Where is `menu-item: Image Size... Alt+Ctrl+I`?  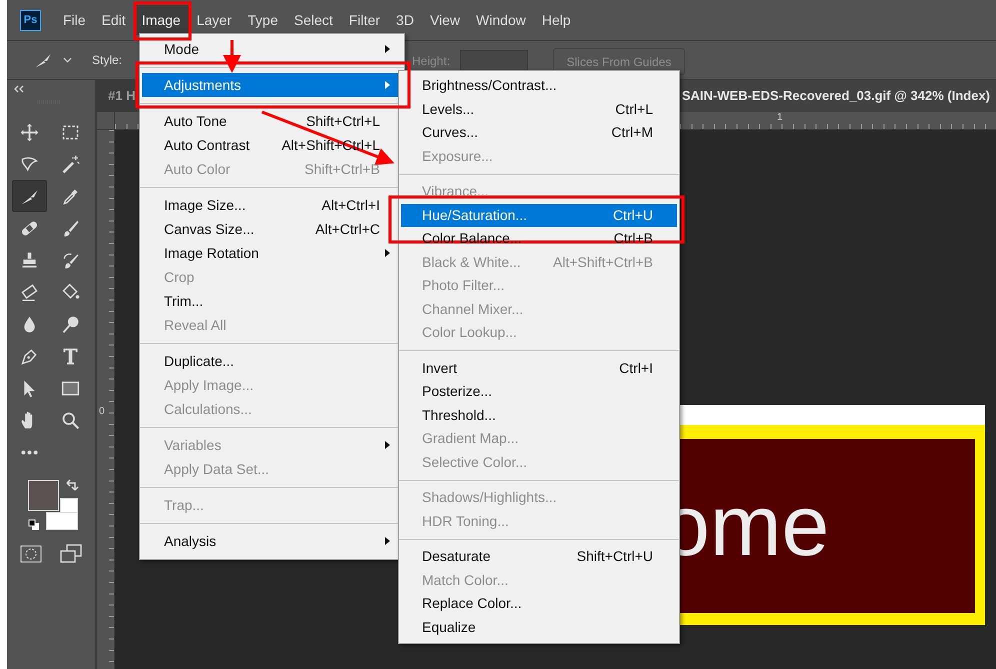 menu-item: Image Size... Alt+Ctrl+I is located at coordinates (272, 205).